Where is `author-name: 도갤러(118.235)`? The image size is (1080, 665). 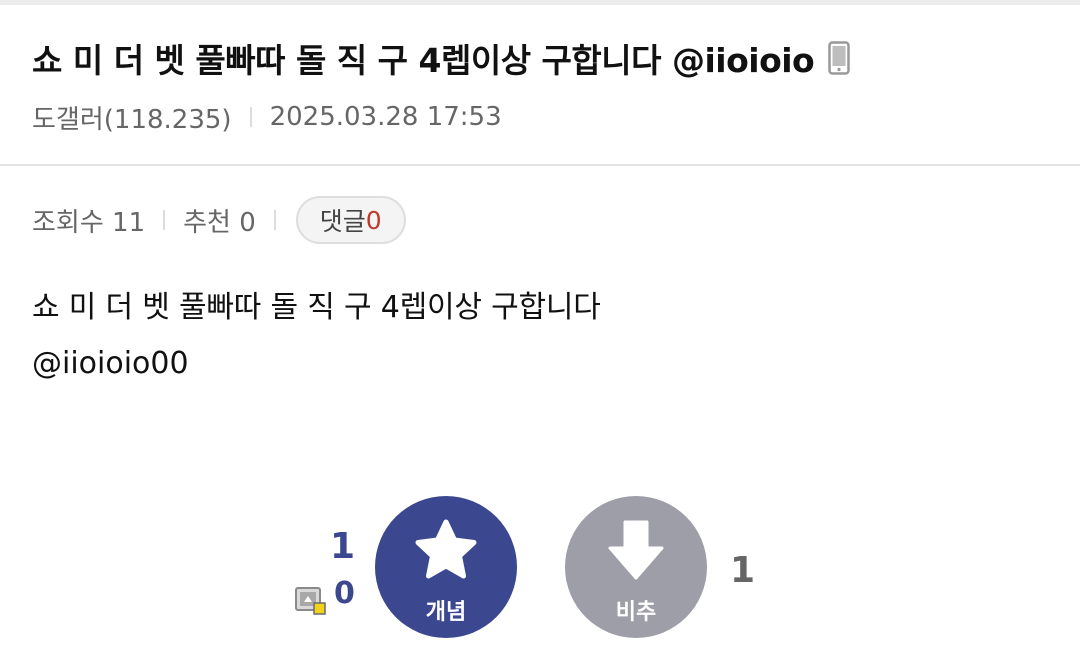 author-name: 도갤러(118.235) is located at coordinates (132, 117).